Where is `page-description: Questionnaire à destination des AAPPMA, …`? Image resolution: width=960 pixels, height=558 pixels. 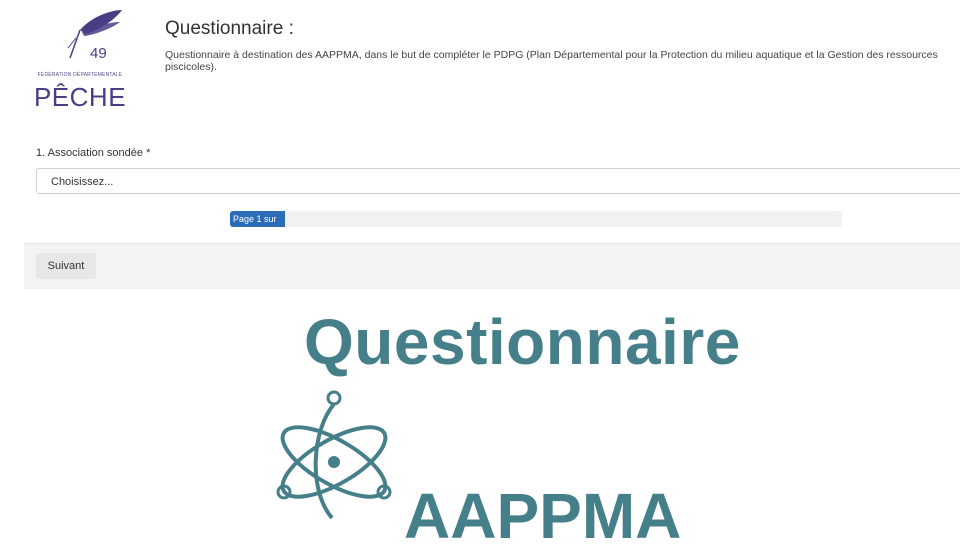
page-description: Questionnaire à destination des AAPPMA, … is located at coordinates (551, 61).